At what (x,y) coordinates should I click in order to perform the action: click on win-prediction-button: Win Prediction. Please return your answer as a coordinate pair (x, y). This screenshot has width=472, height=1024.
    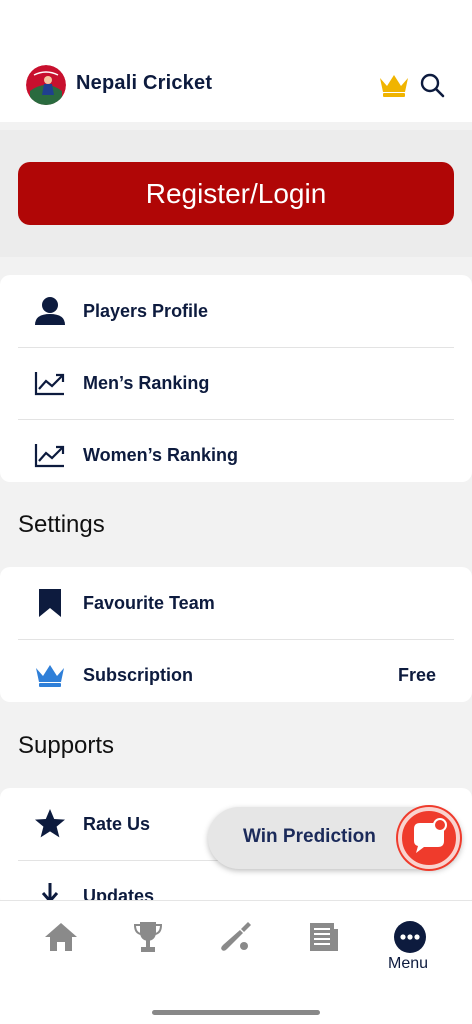
    Looking at the image, I should click on (335, 838).